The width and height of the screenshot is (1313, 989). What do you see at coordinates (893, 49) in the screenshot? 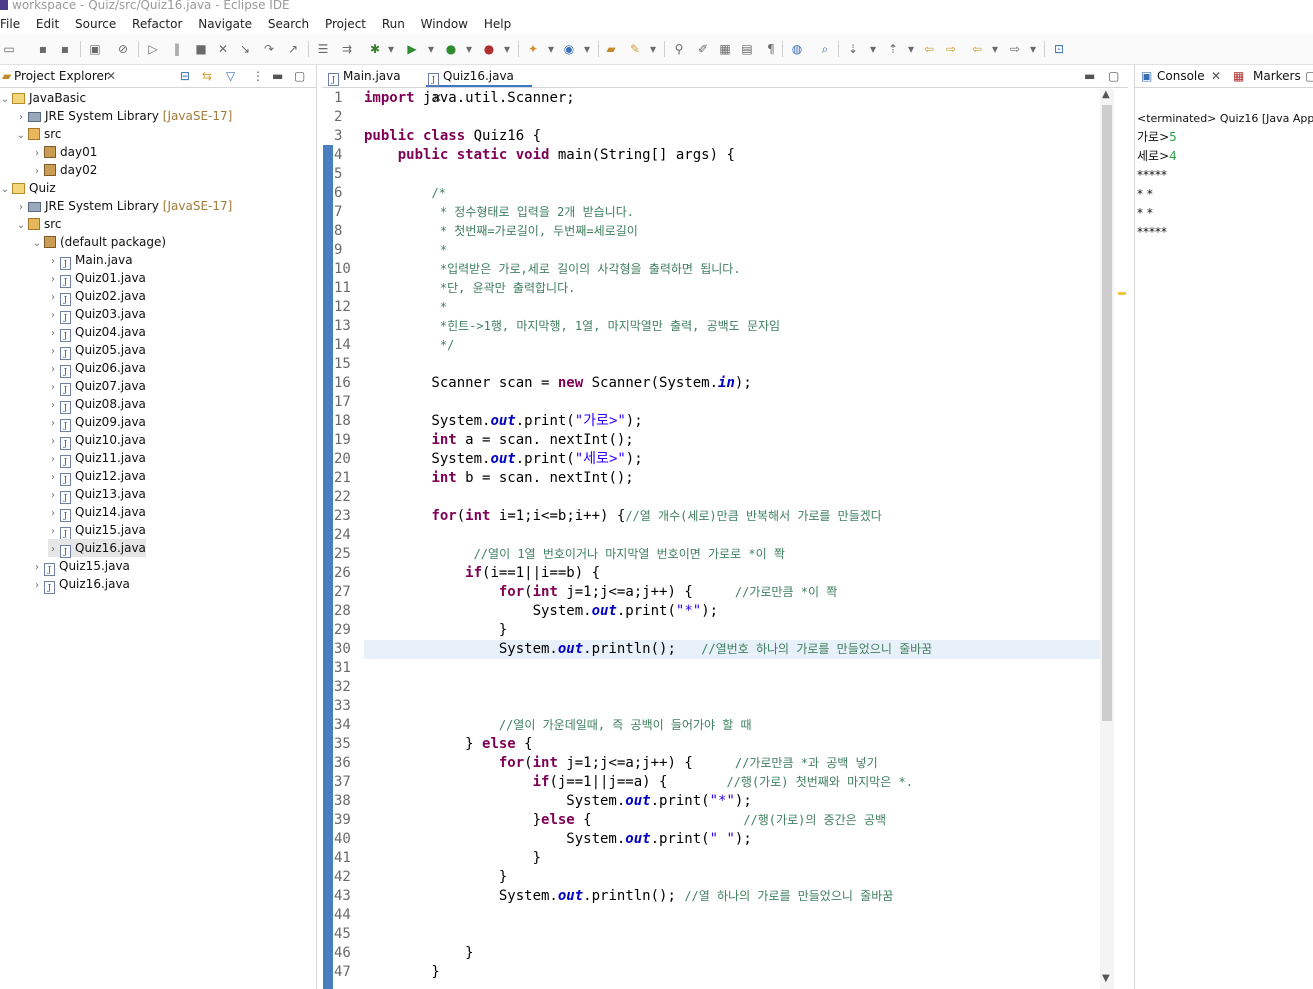
I see `previous-annotation-icon: ⇡` at bounding box center [893, 49].